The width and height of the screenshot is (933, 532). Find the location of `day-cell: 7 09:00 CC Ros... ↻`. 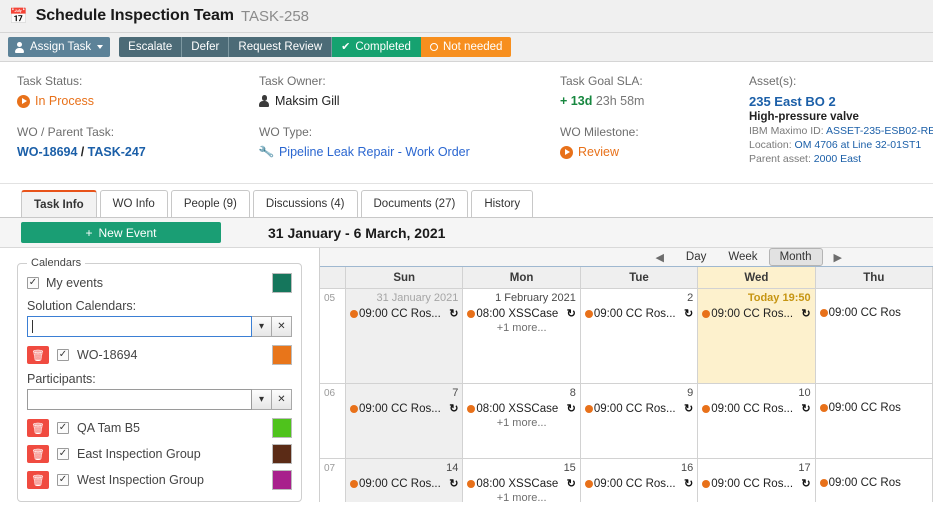

day-cell: 7 09:00 CC Ros... ↻ is located at coordinates (405, 421).